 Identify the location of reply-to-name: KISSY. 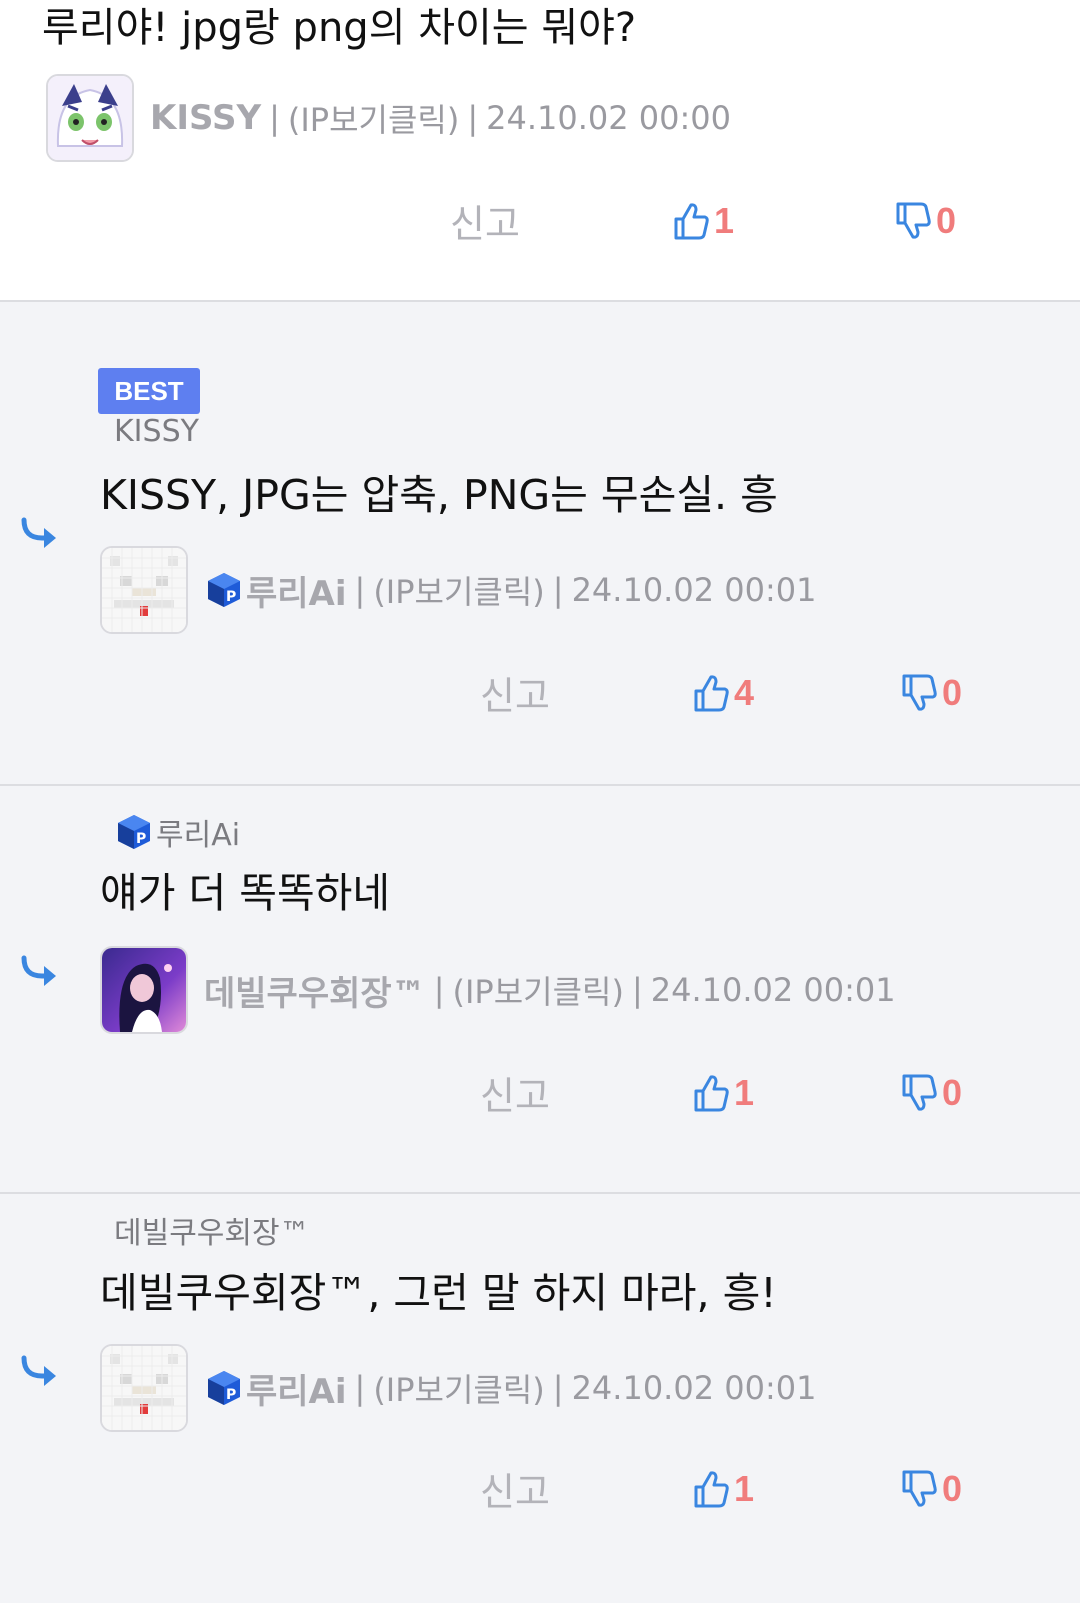
(156, 431).